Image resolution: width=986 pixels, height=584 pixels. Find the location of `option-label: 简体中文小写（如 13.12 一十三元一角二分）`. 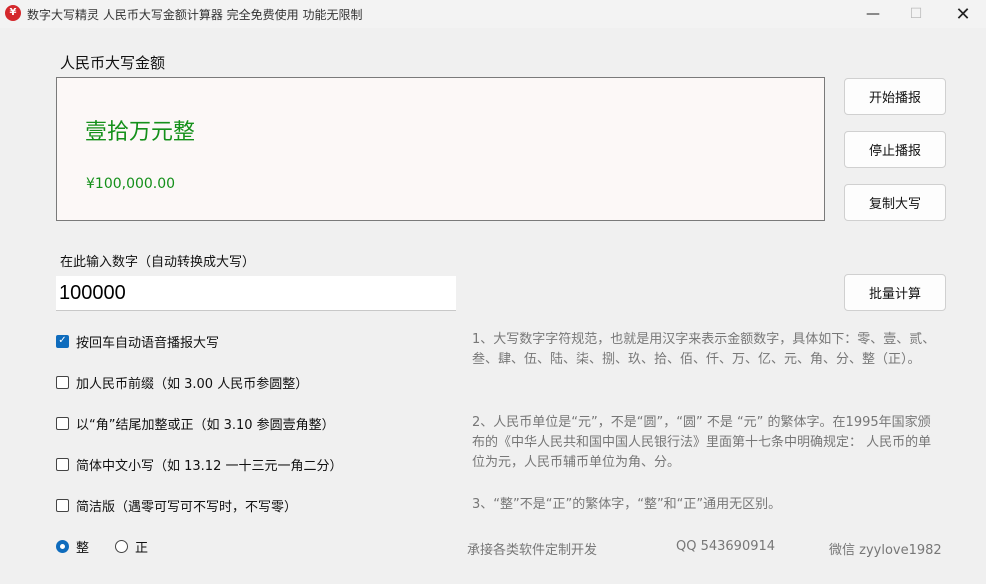

option-label: 简体中文小写（如 13.12 一十三元一角二分） is located at coordinates (209, 466).